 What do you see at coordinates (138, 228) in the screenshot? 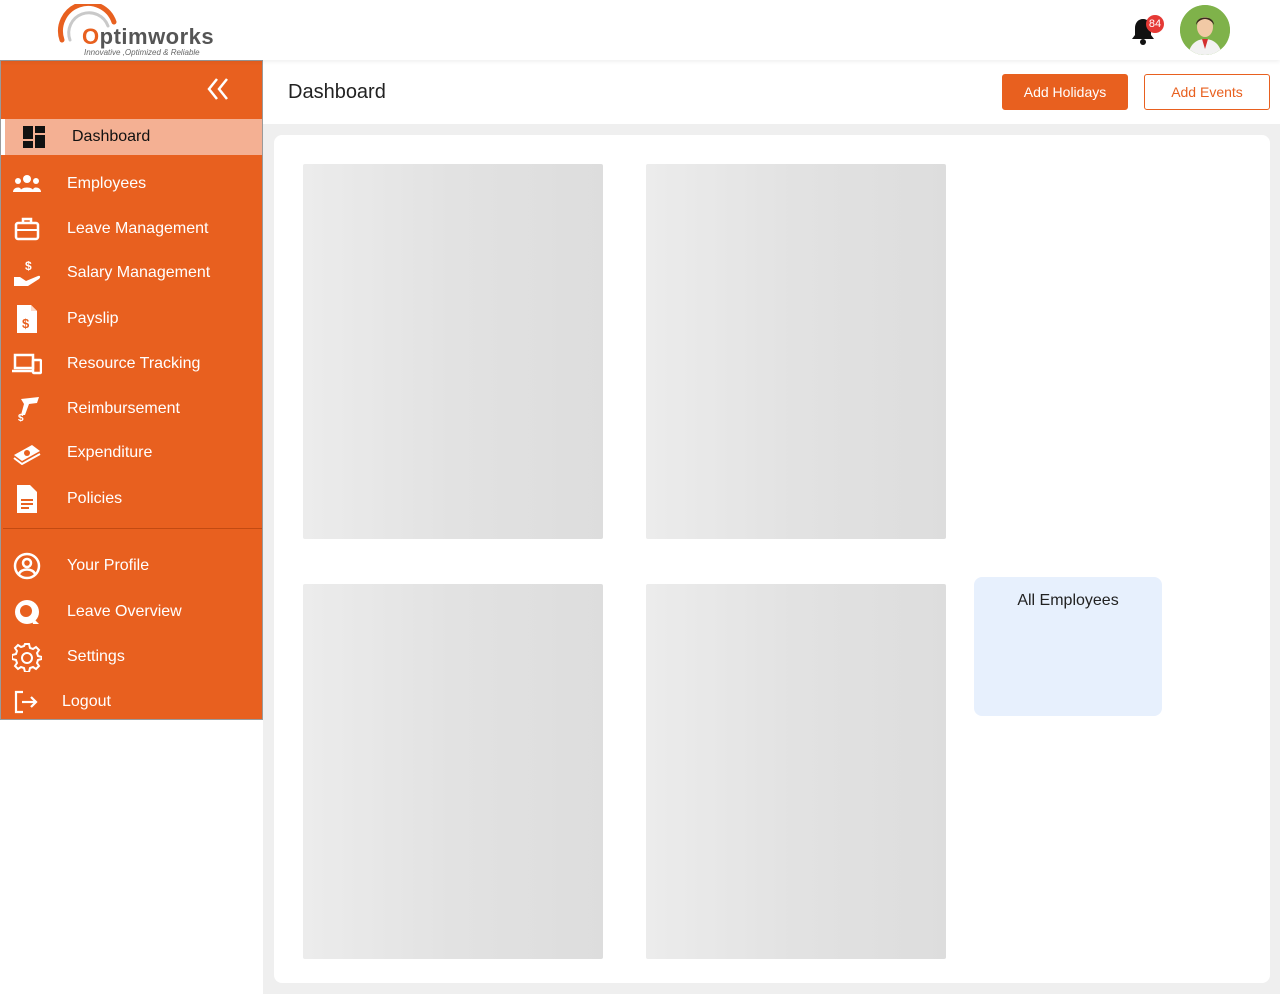
I see `sidebar-item-label: Leave Management` at bounding box center [138, 228].